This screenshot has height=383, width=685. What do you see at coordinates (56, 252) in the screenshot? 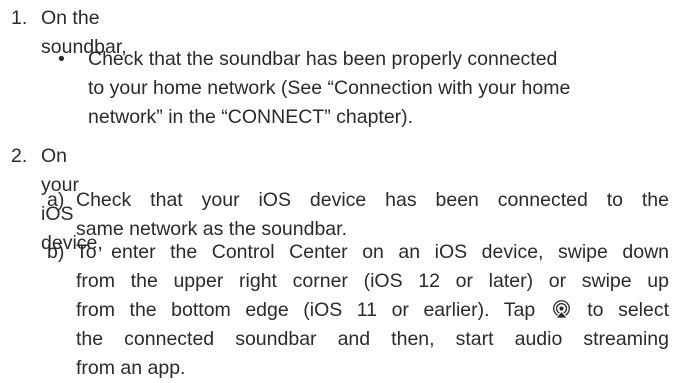
I see `sub-b-marker: b)` at bounding box center [56, 252].